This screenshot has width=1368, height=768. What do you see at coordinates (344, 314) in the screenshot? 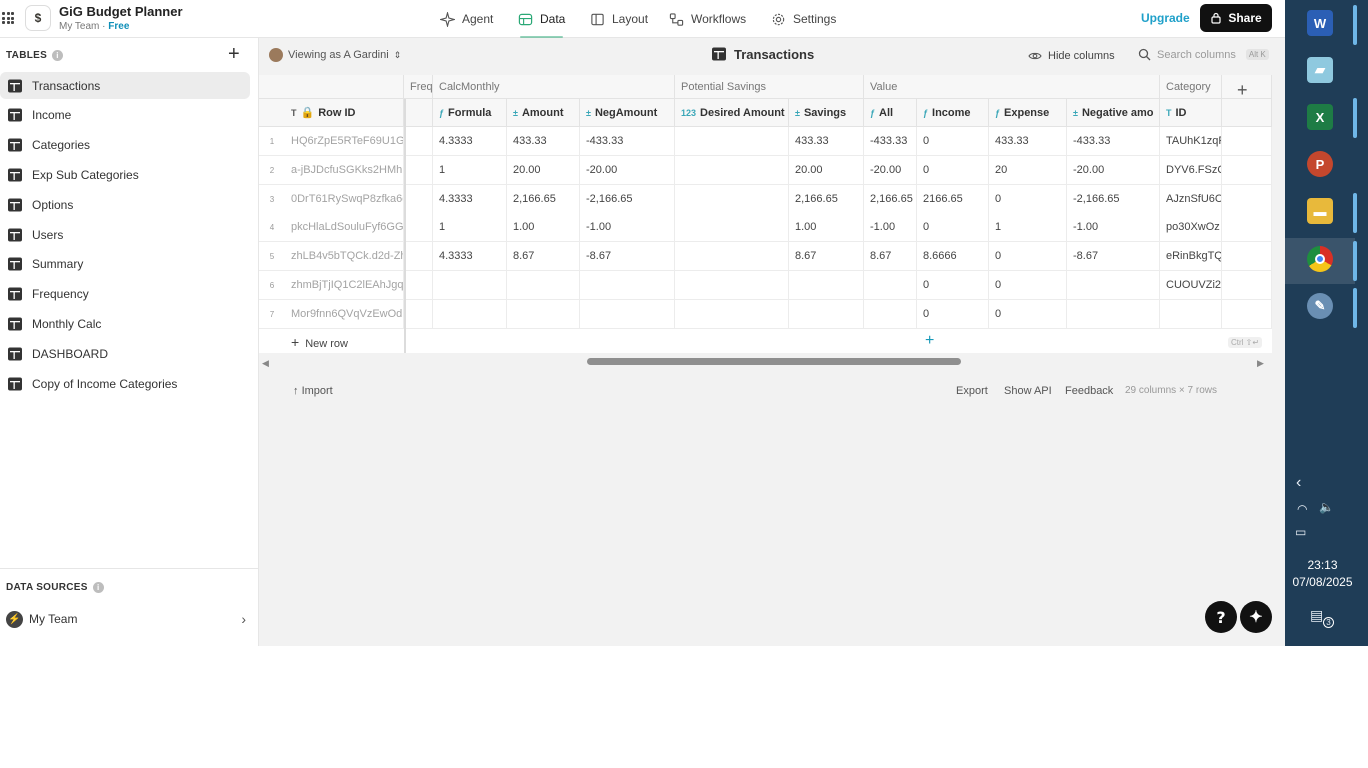
I see `row-id-cell: Mor9fnn6QVqVzEwOd` at bounding box center [344, 314].